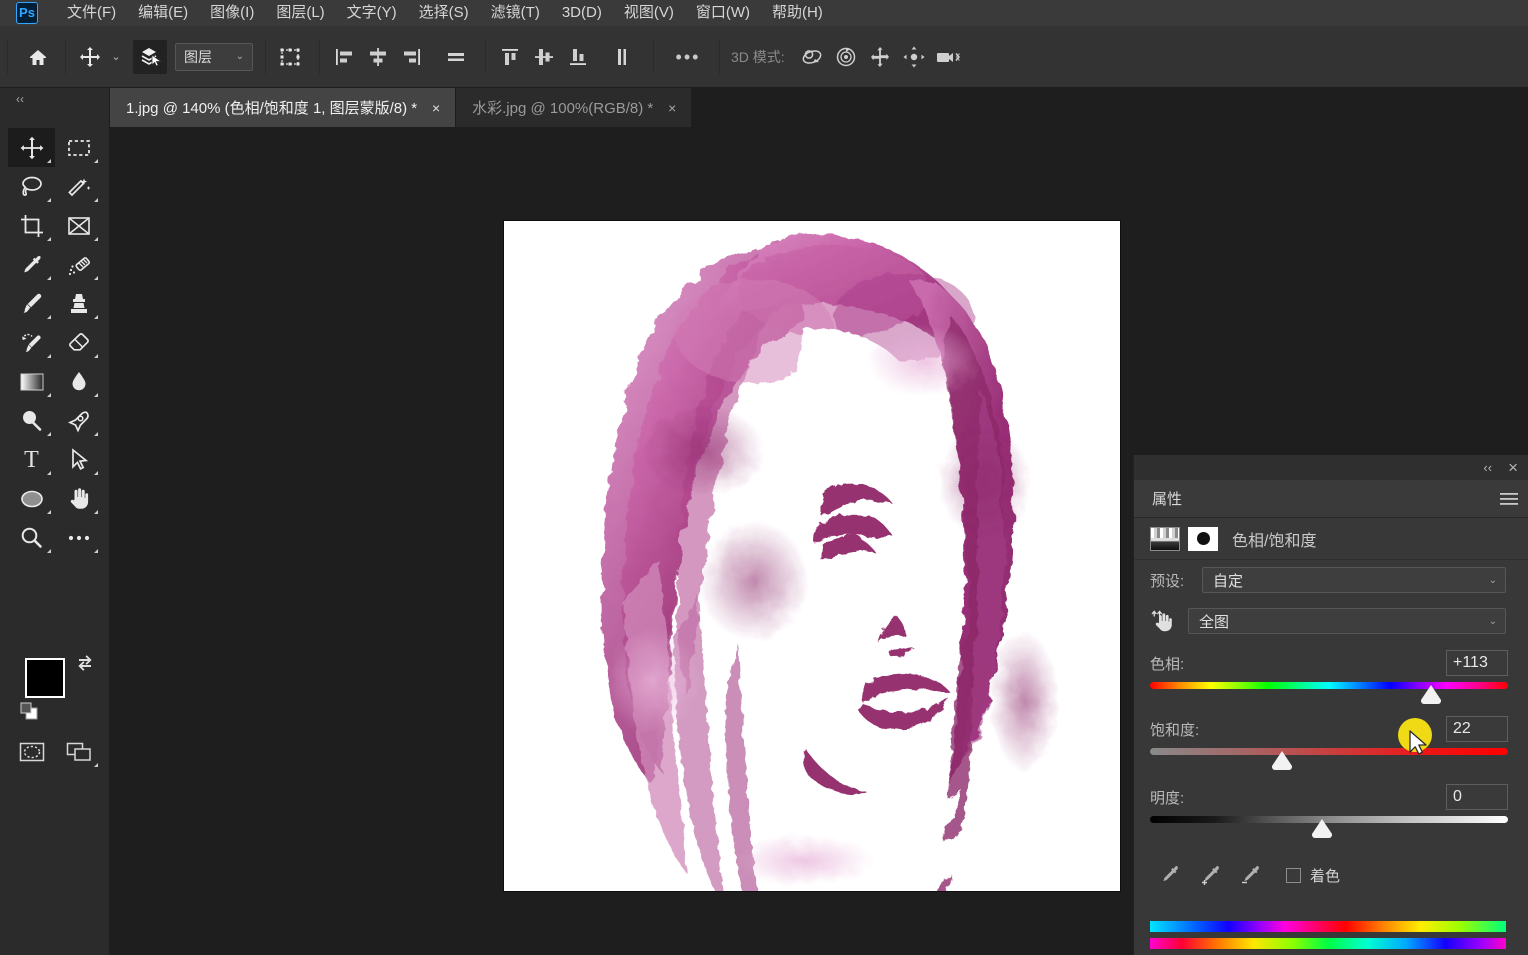  Describe the element at coordinates (31, 751) in the screenshot. I see `quick-mask-tool` at that location.